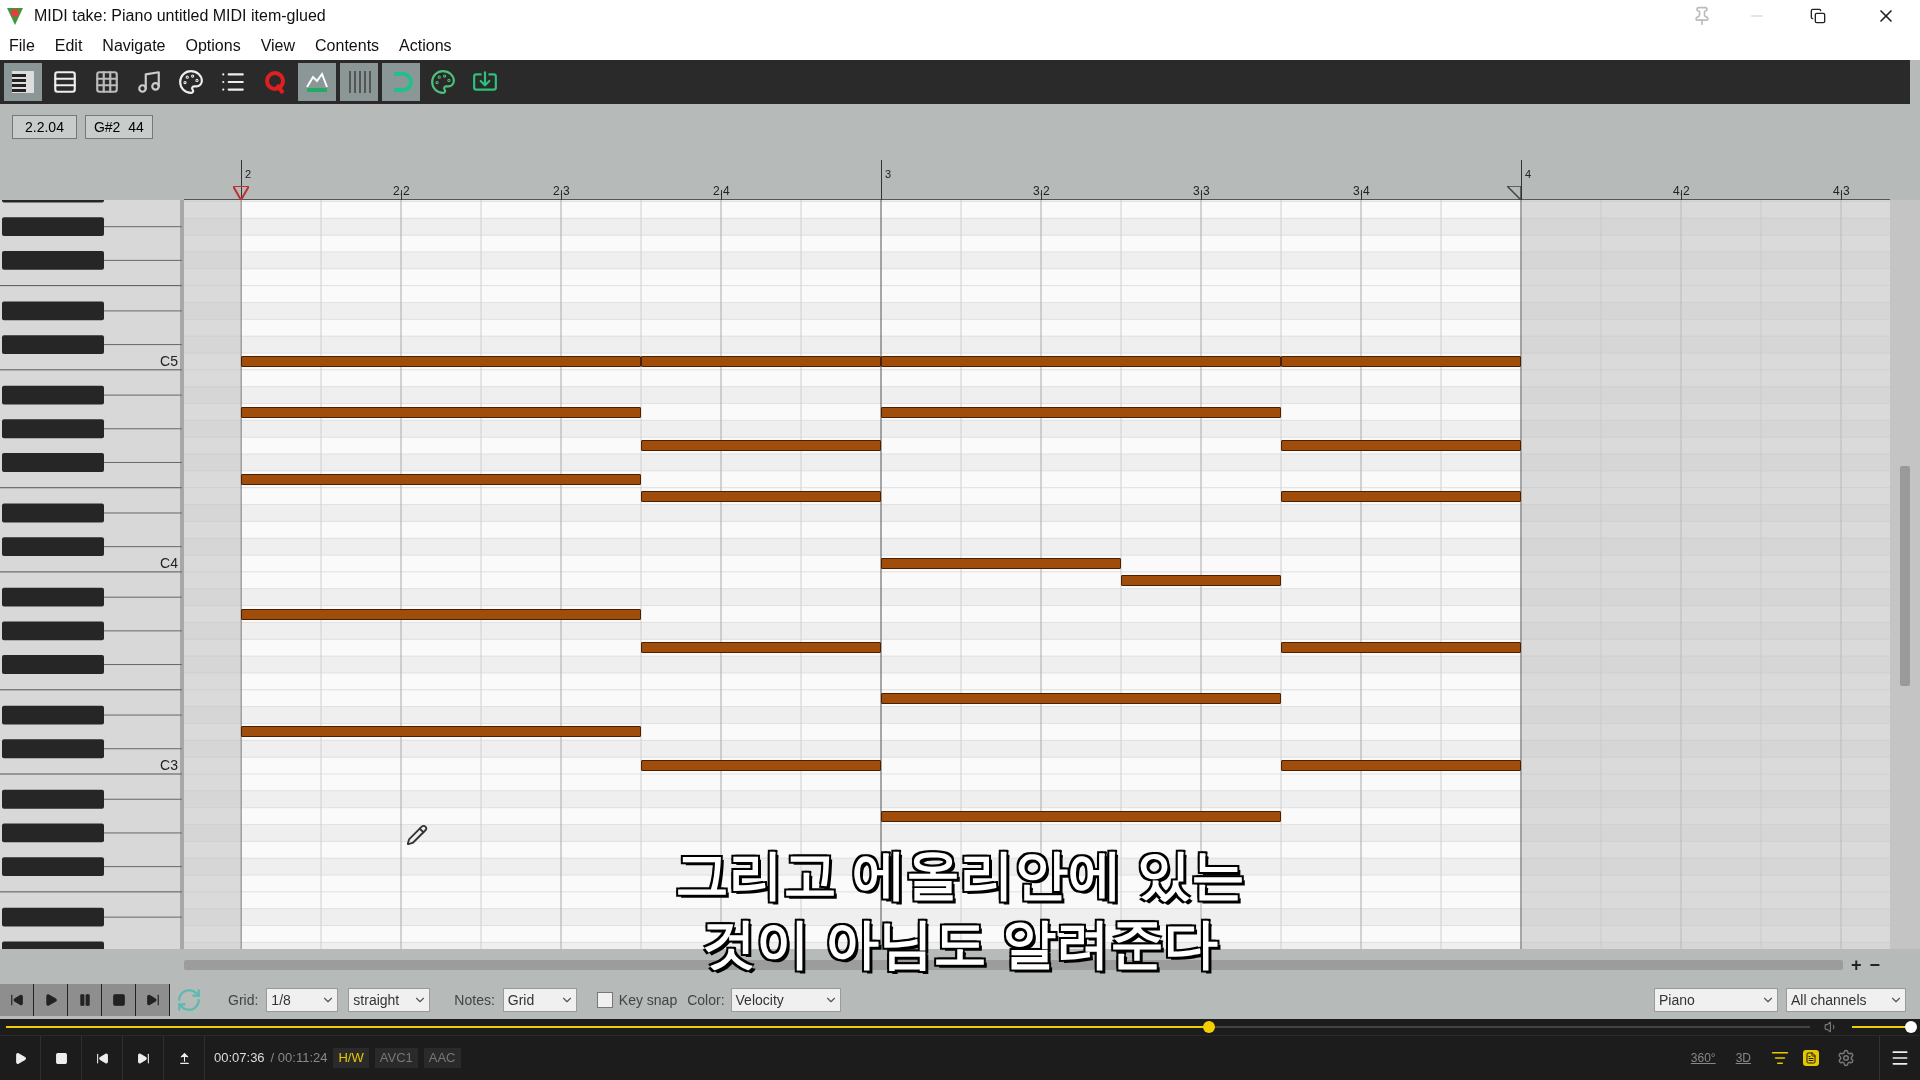 This screenshot has width=1920, height=1080. I want to click on key-label: C3, so click(169, 765).